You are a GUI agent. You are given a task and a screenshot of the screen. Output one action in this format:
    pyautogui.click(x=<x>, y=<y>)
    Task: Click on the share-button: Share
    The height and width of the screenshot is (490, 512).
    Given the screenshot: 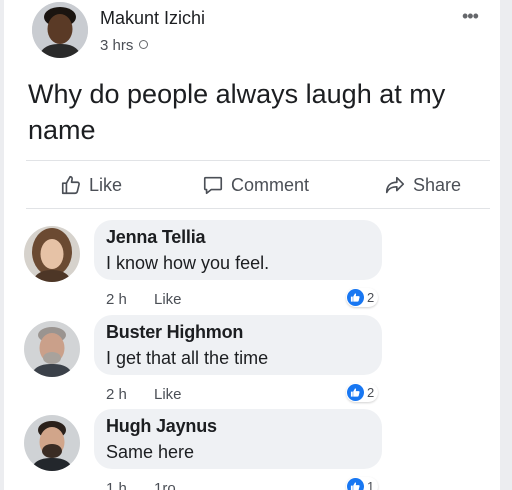 What is the action you would take?
    pyautogui.click(x=422, y=185)
    